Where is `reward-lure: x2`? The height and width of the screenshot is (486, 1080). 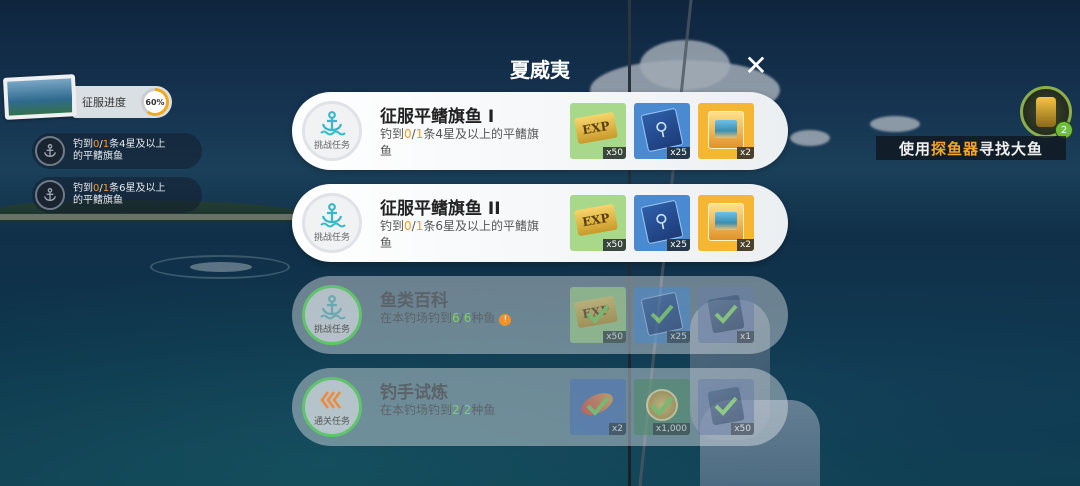 reward-lure: x2 is located at coordinates (598, 407).